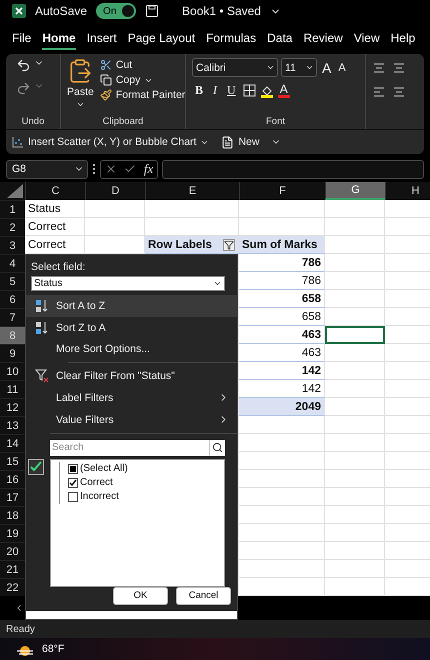 The height and width of the screenshot is (660, 430). What do you see at coordinates (323, 39) in the screenshot?
I see `menu-tab: Review` at bounding box center [323, 39].